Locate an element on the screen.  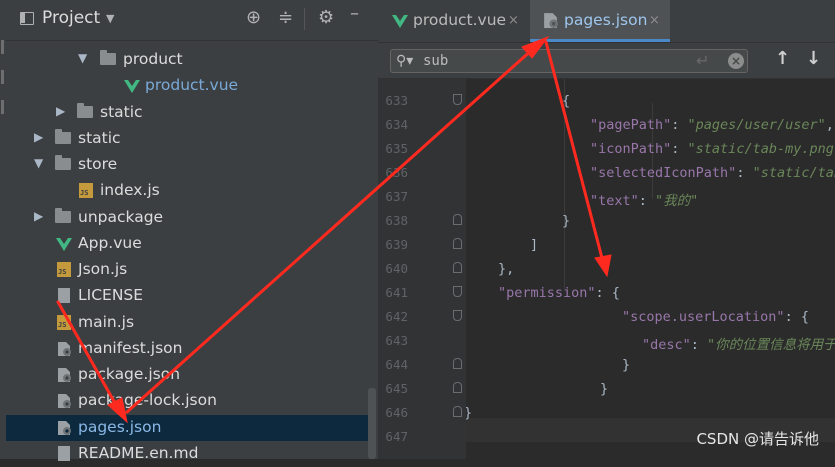
code-token: "text" is located at coordinates (614, 201).